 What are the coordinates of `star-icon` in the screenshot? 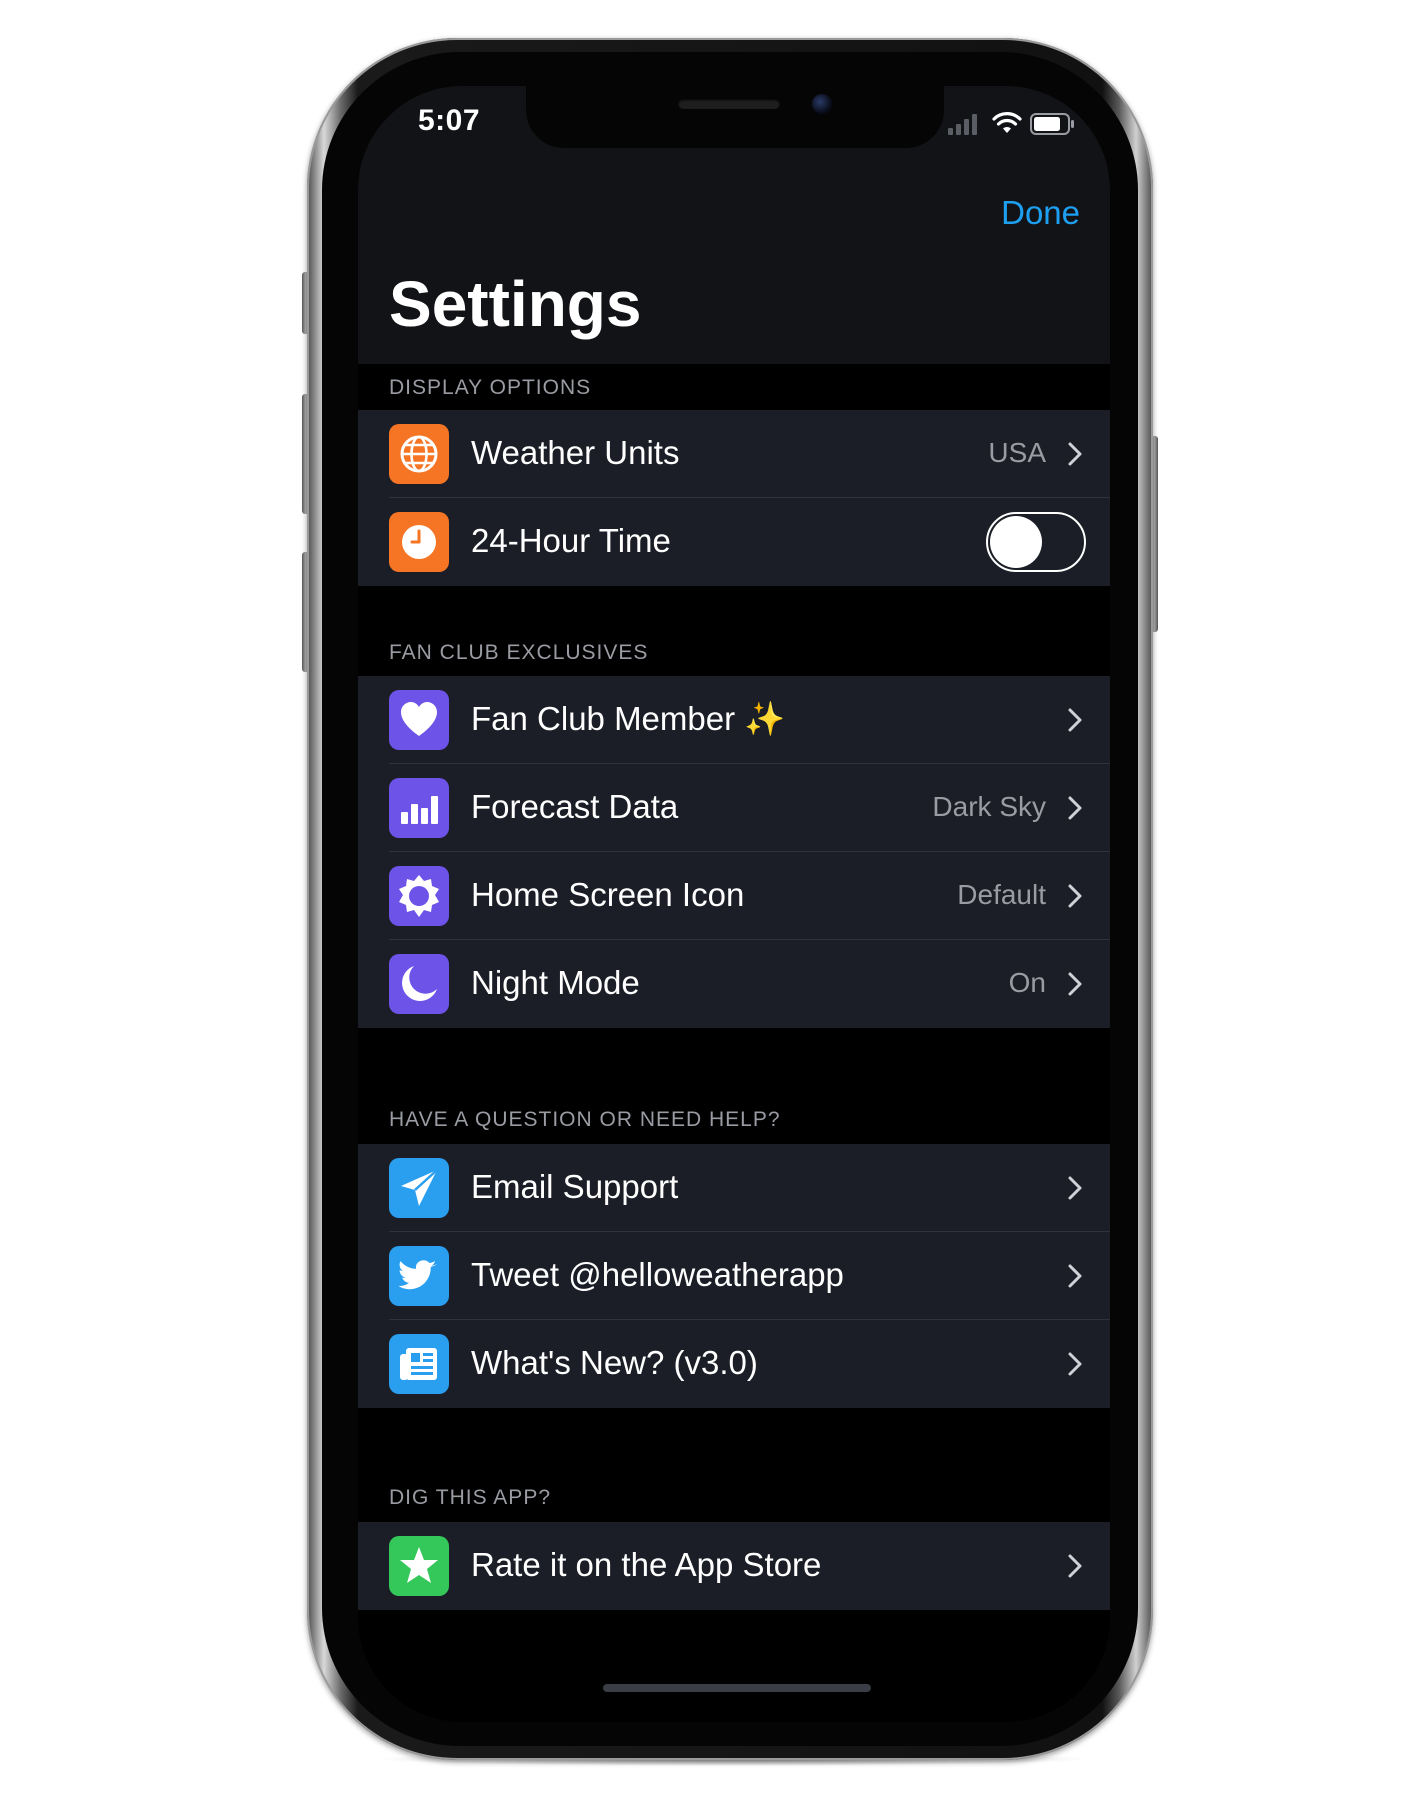 It's located at (419, 1566).